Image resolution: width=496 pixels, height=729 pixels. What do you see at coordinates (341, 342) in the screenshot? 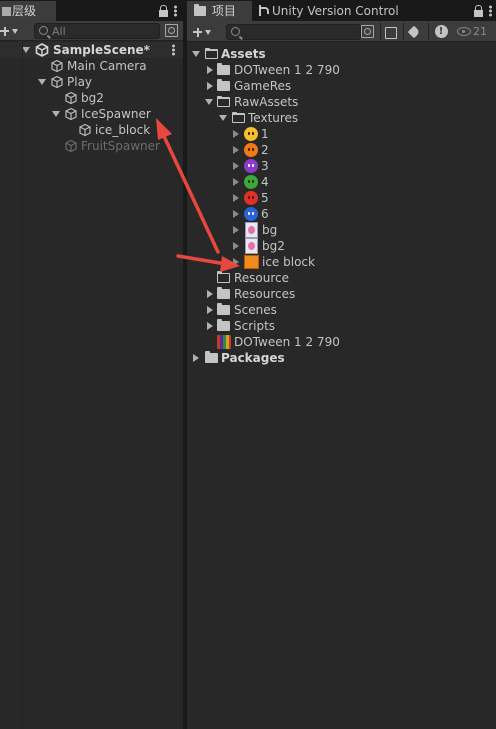
I see `project-row-dotween-package: DOTween 1 2 790` at bounding box center [341, 342].